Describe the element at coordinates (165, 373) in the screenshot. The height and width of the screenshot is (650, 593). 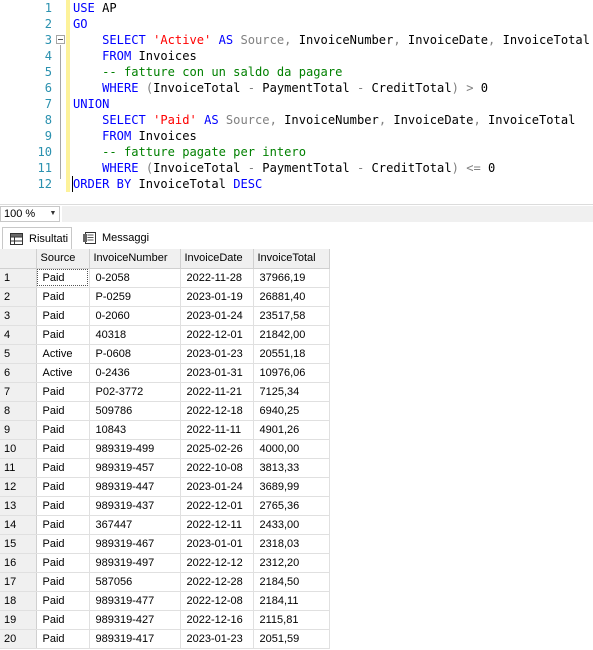
I see `table-row: 6 Active 0-2436 2023-01-31 10976,06` at that location.